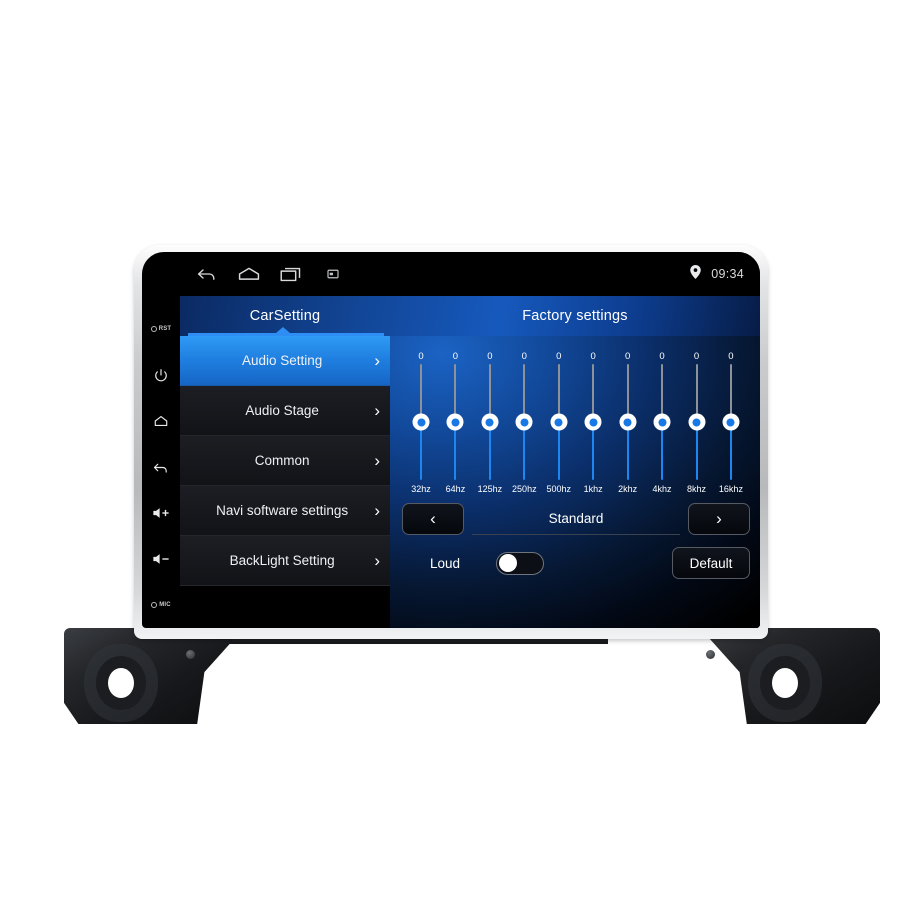  Describe the element at coordinates (711, 563) in the screenshot. I see `default-button: Default` at that location.